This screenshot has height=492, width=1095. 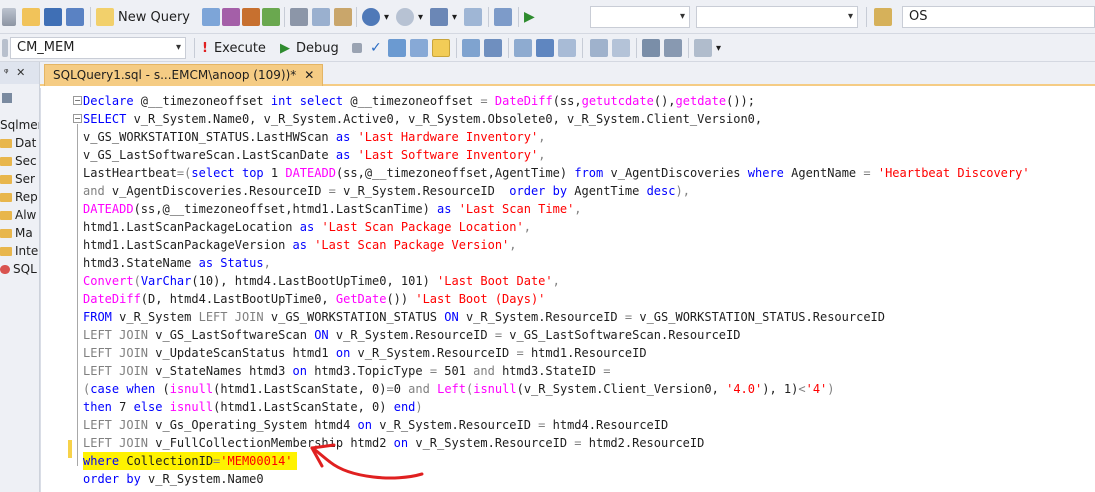 I want to click on query-designer-icon, so click(x=419, y=48).